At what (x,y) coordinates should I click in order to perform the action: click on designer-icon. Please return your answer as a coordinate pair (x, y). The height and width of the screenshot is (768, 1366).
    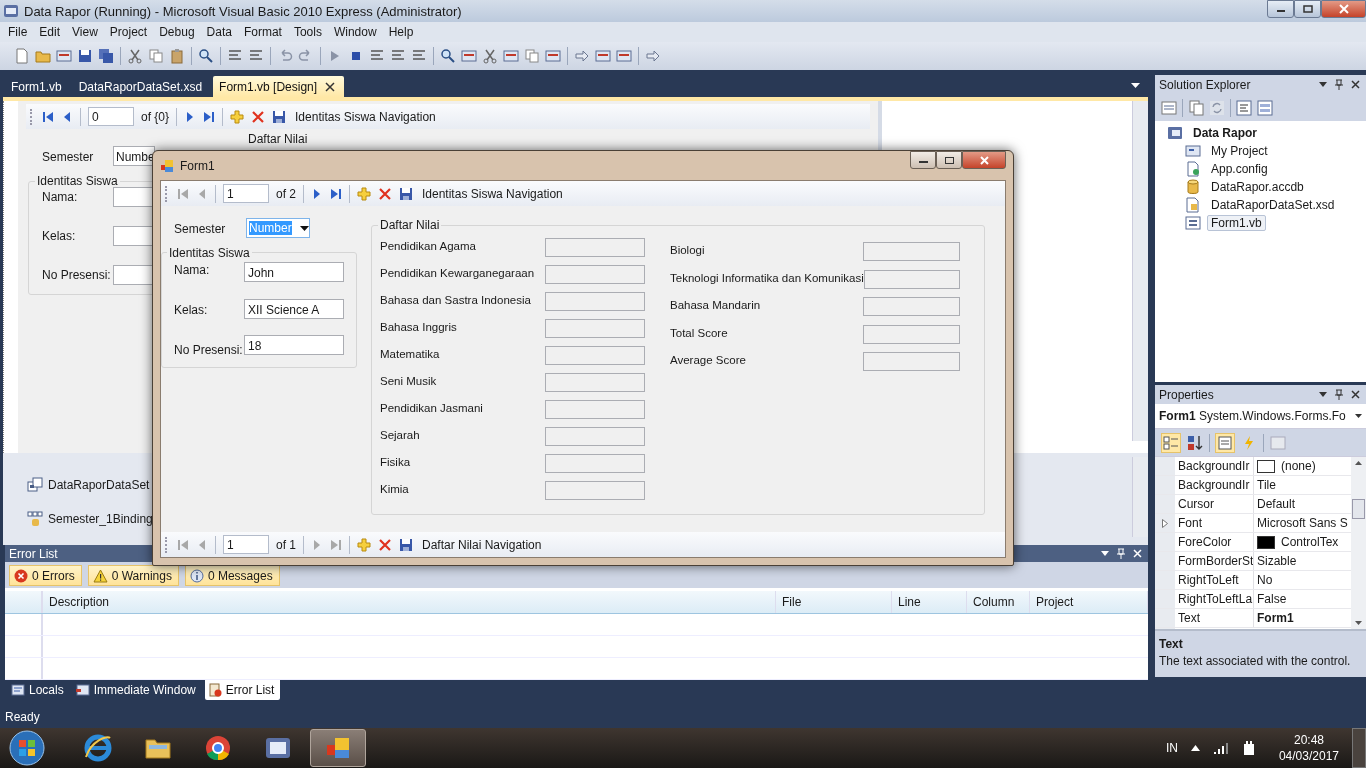
    Looking at the image, I should click on (1265, 107).